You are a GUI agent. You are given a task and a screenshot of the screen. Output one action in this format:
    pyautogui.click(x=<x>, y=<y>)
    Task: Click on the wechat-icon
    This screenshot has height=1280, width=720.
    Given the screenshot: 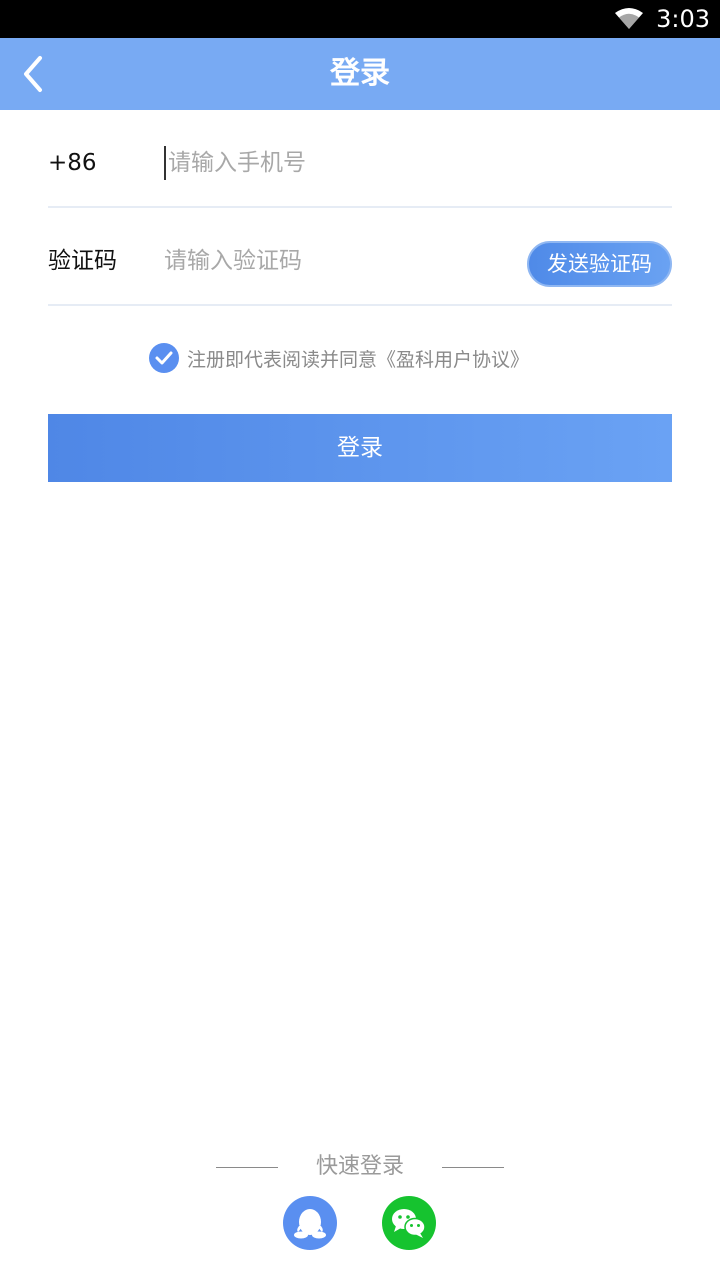 What is the action you would take?
    pyautogui.click(x=409, y=1223)
    